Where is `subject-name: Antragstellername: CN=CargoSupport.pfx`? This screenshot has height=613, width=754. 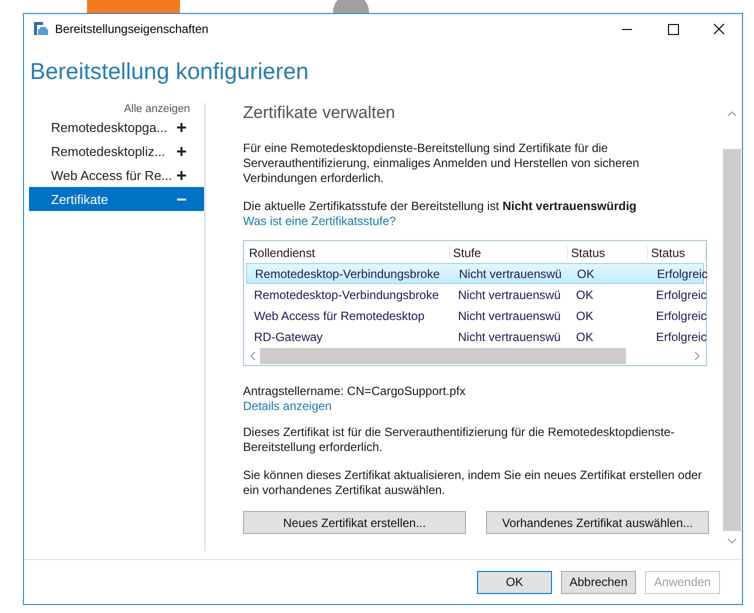
subject-name: Antragstellername: CN=CargoSupport.pfx is located at coordinates (354, 391).